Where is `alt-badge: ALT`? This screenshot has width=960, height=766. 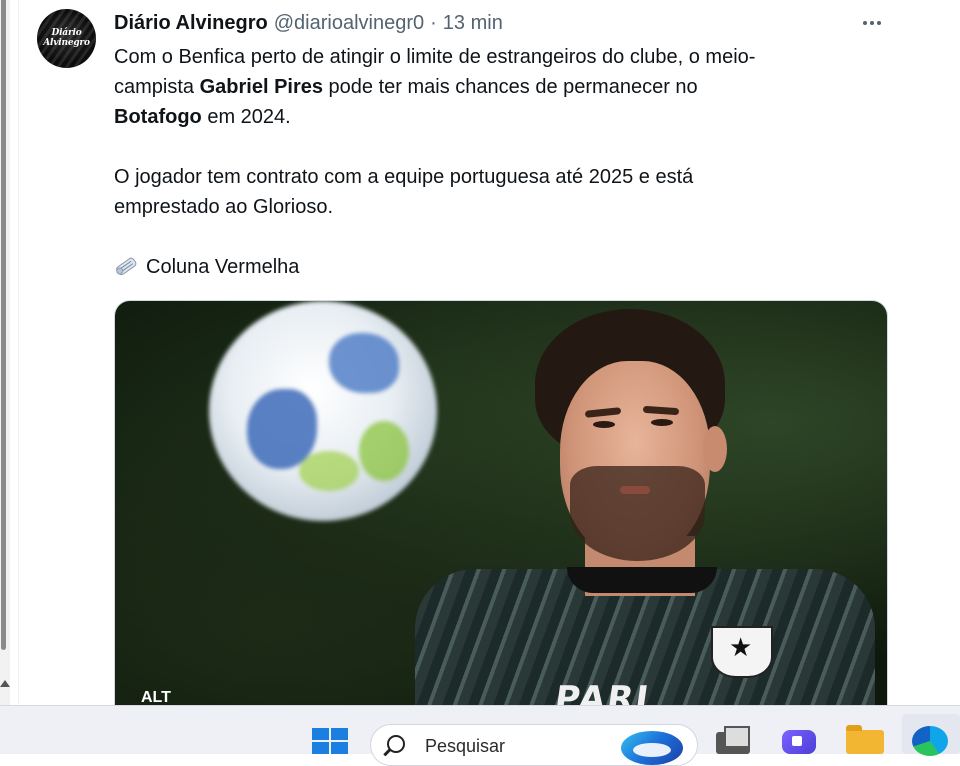 alt-badge: ALT is located at coordinates (156, 697).